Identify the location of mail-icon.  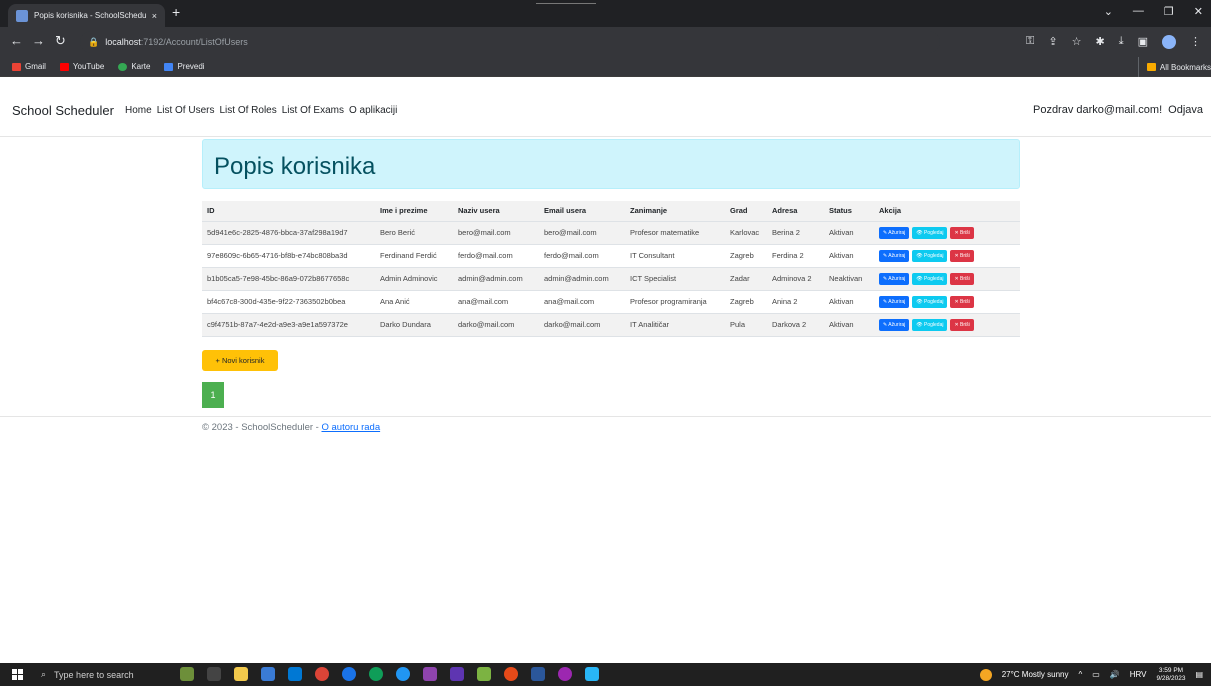
(295, 674).